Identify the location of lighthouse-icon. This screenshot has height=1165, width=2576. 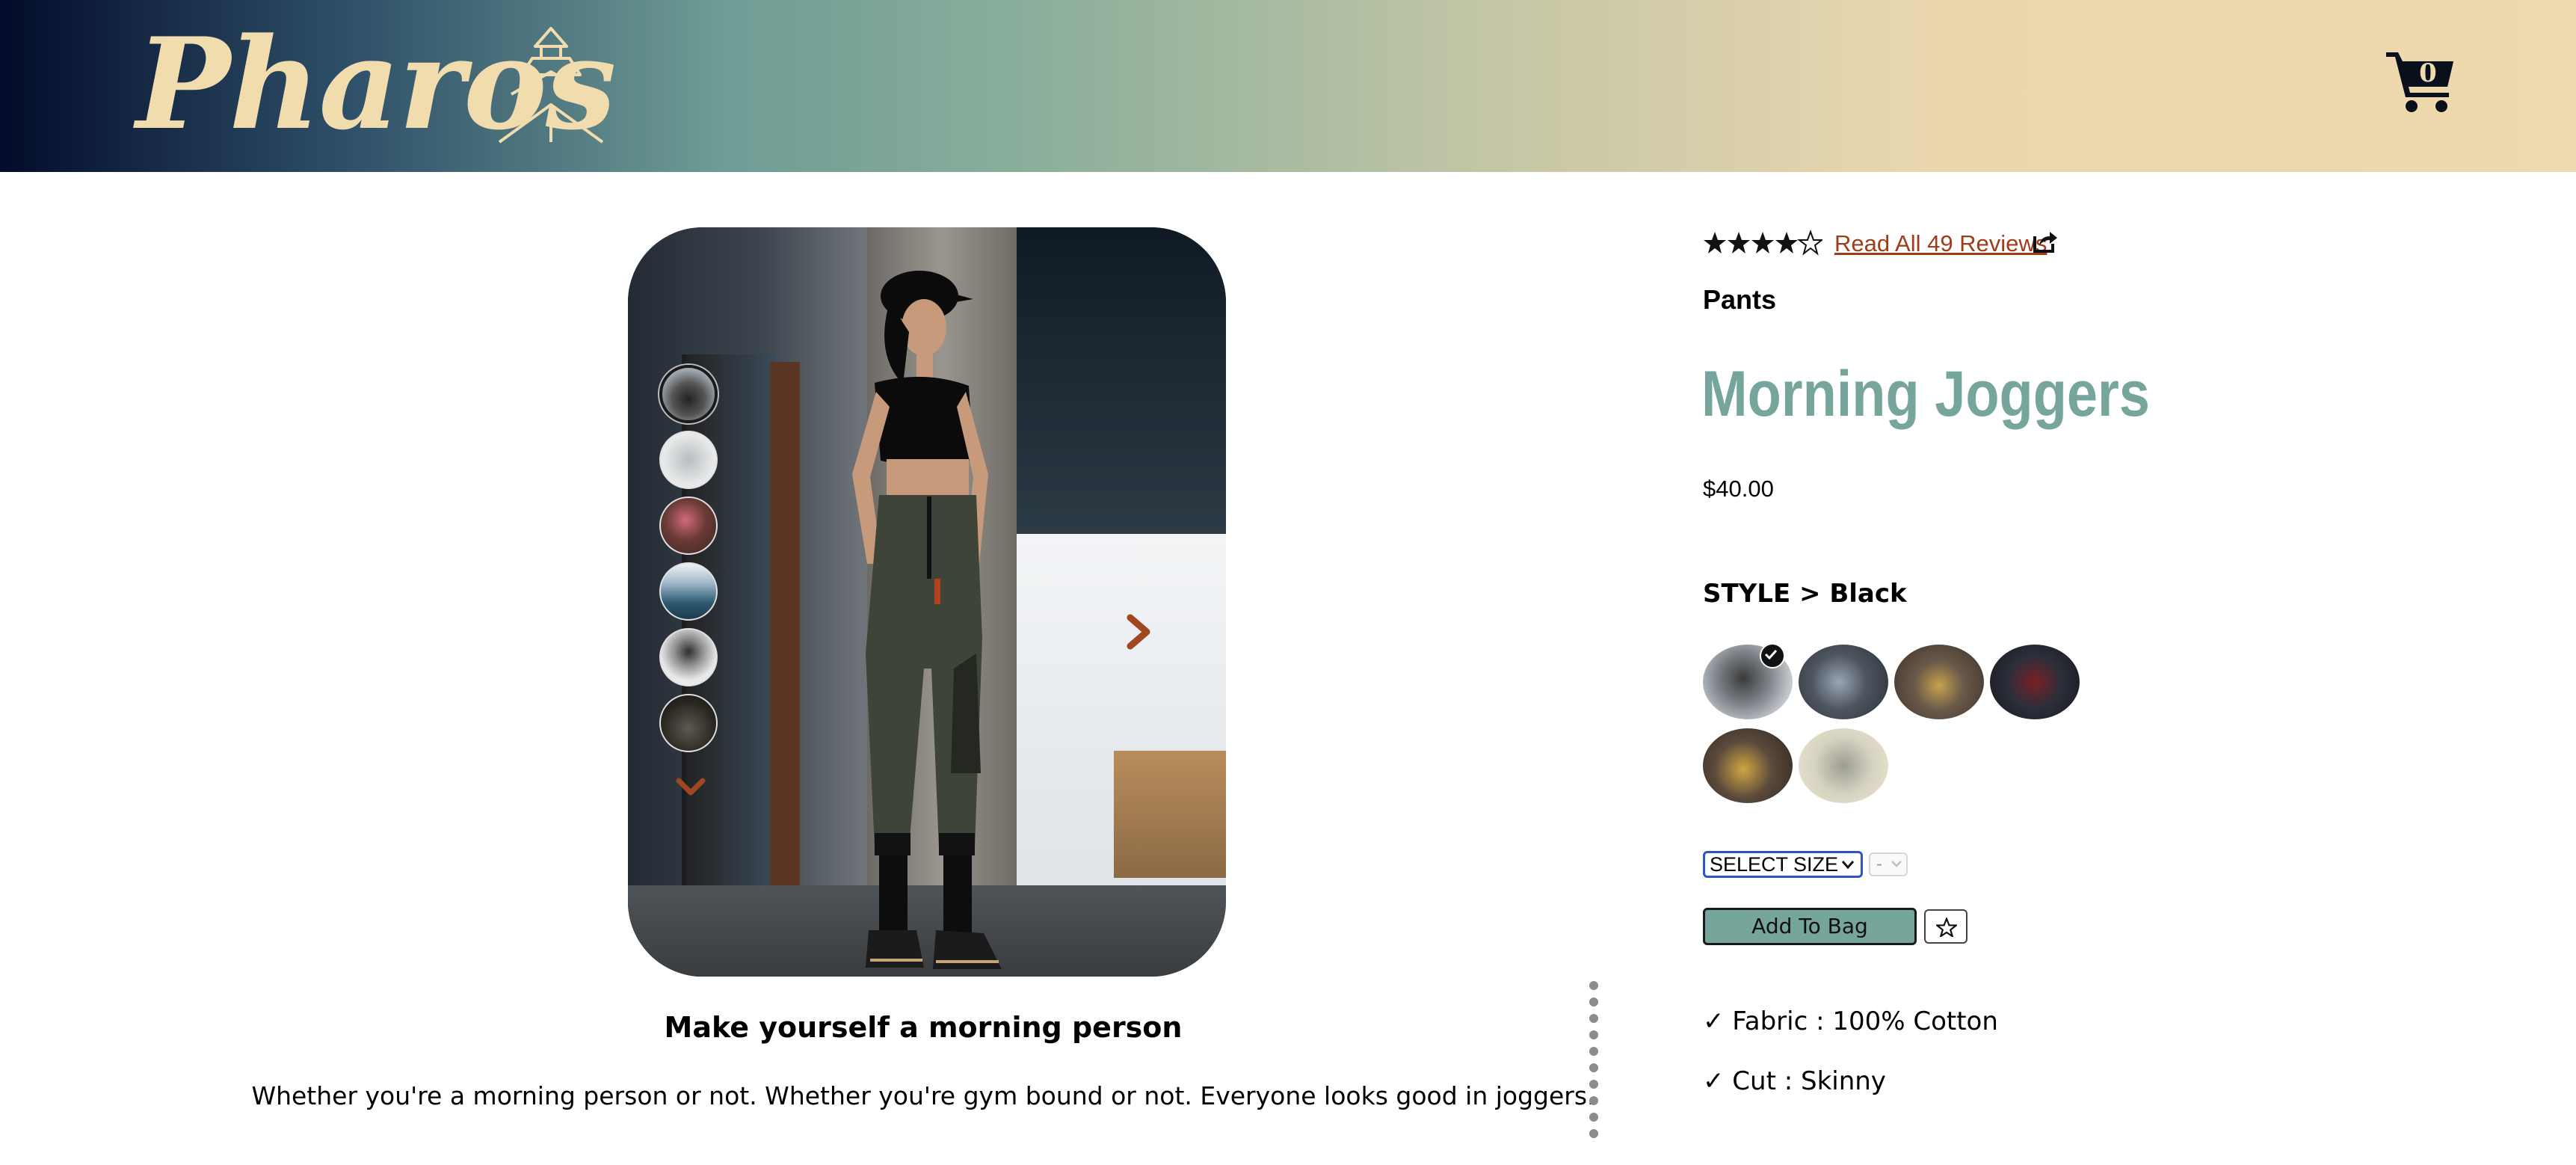
(551, 85).